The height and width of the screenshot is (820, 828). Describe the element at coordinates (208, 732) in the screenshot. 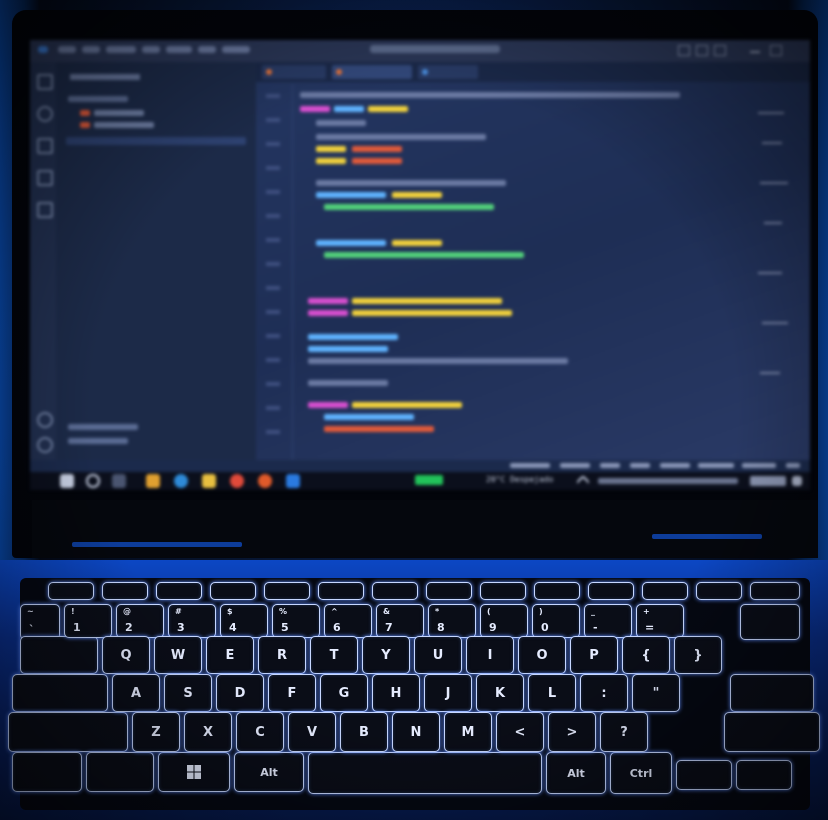

I see `key-x: X` at that location.